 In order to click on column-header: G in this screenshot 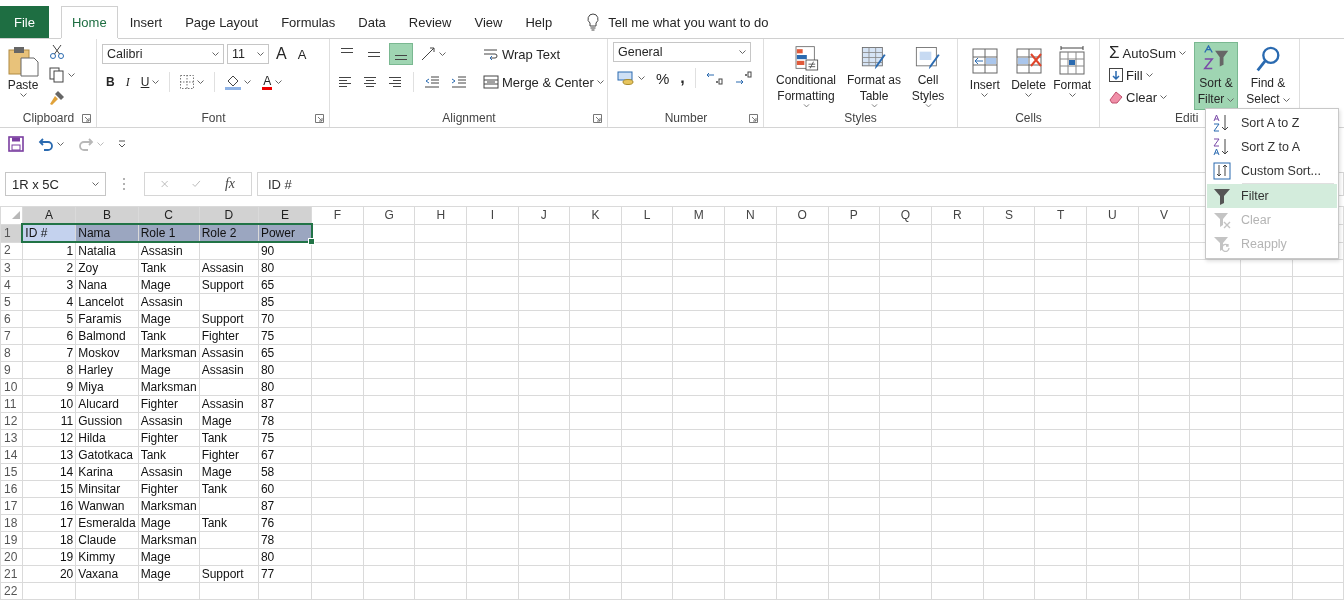, I will do `click(389, 215)`.